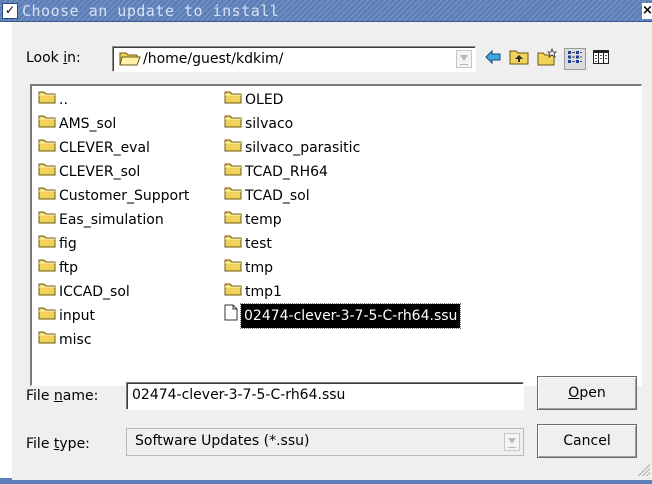  What do you see at coordinates (644, 470) in the screenshot?
I see `resize-grip` at bounding box center [644, 470].